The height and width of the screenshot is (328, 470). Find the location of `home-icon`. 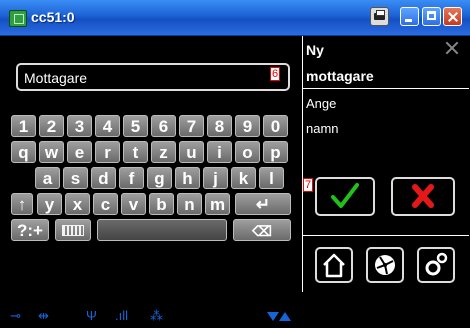

home-icon is located at coordinates (334, 265).